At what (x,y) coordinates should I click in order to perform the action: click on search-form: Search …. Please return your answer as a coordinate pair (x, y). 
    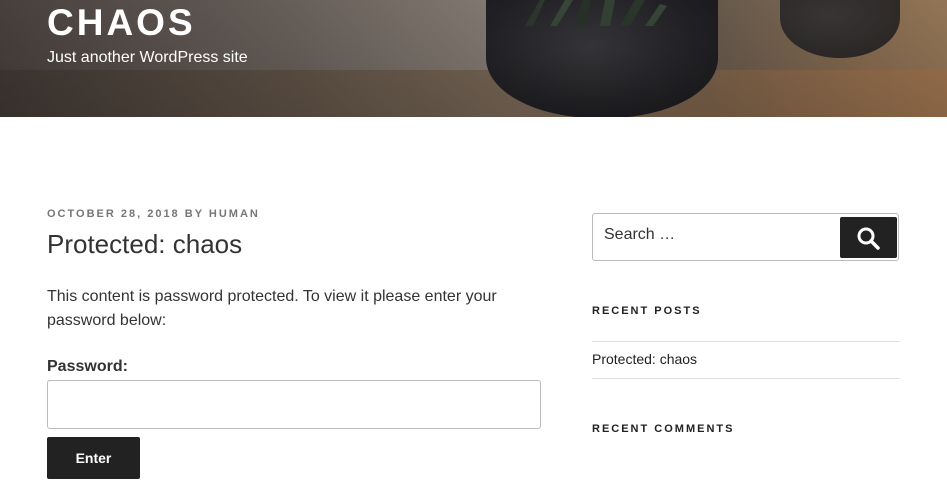
    Looking at the image, I should click on (745, 237).